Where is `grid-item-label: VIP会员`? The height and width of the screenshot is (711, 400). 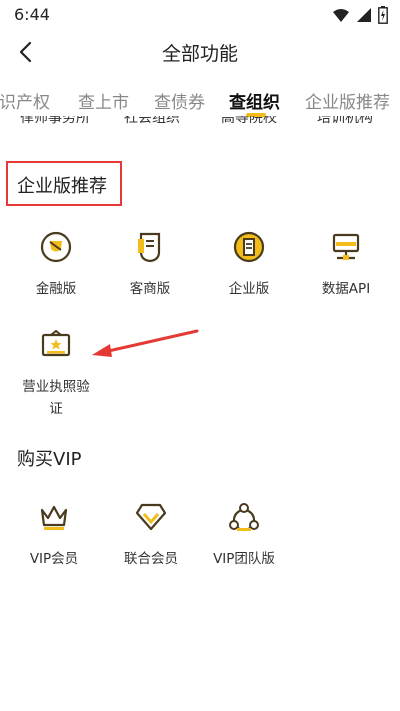
grid-item-label: VIP会员 is located at coordinates (54, 559).